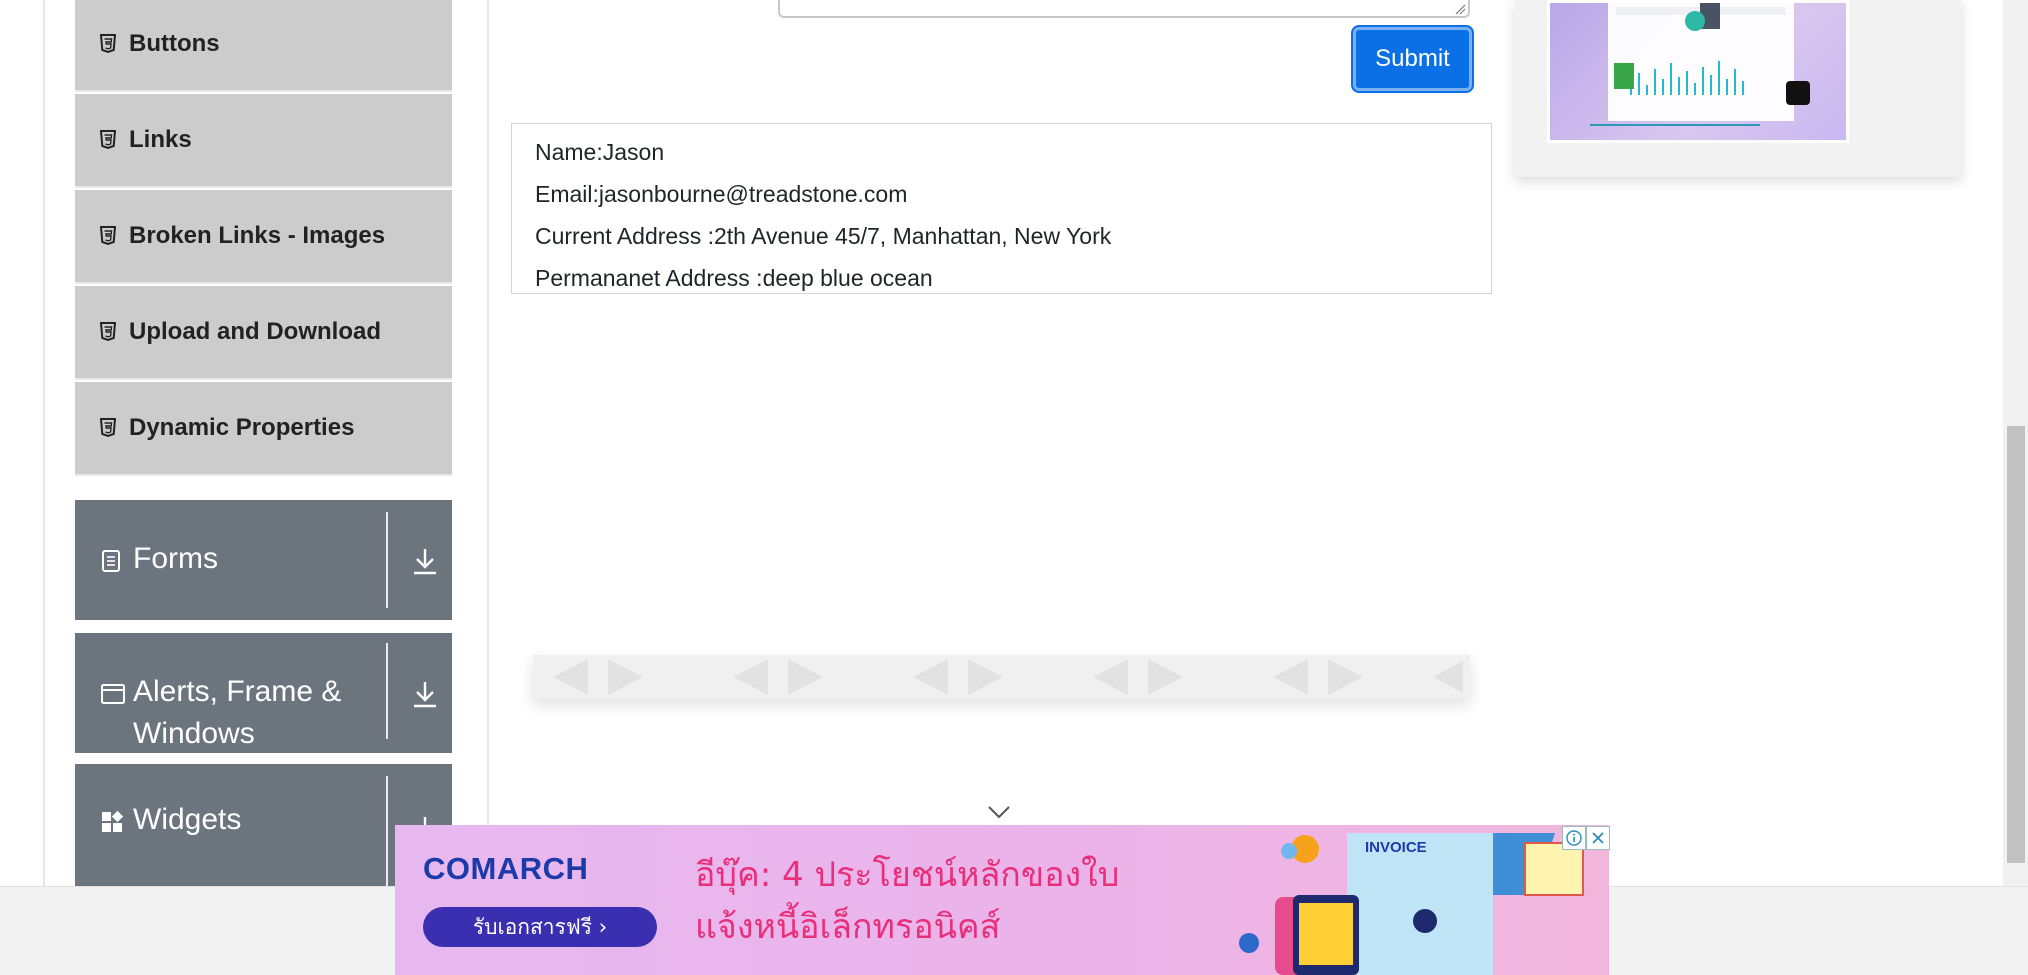  Describe the element at coordinates (174, 43) in the screenshot. I see `sidebar-item-label: Buttons` at that location.